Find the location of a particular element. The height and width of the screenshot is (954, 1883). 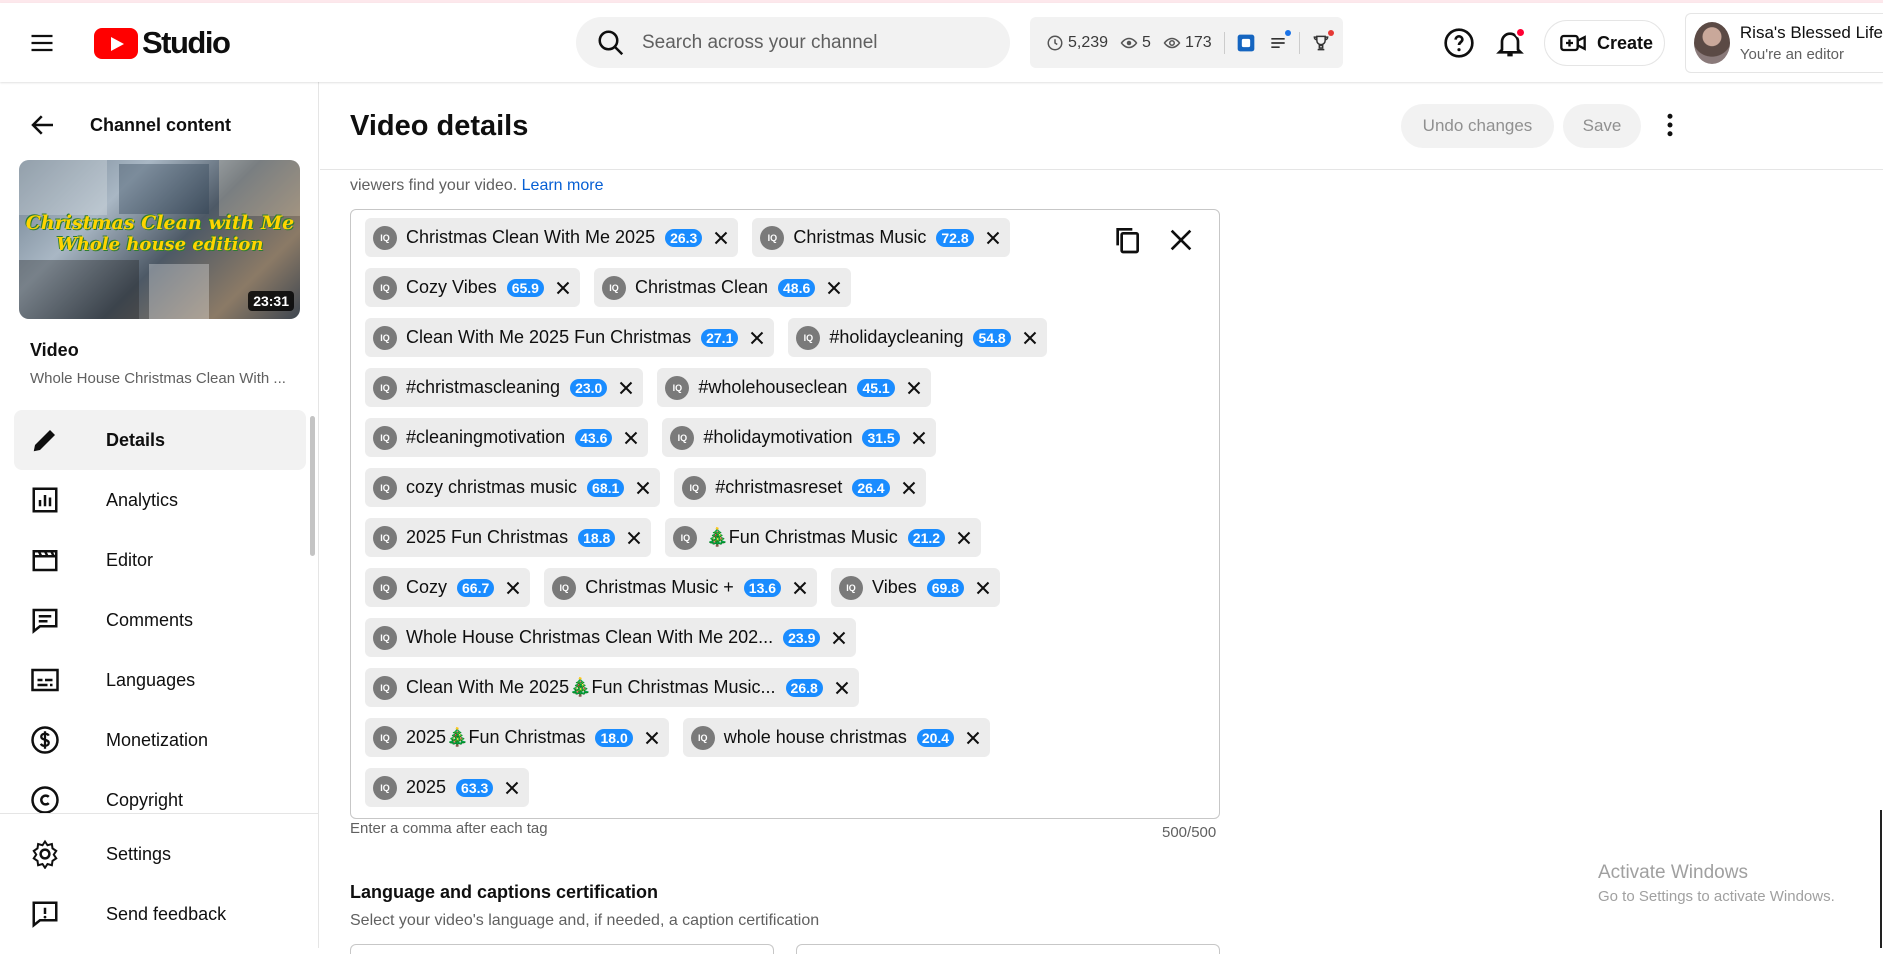

tag-chip: IQ #cleaningmotivation 43.6 is located at coordinates (507, 437).